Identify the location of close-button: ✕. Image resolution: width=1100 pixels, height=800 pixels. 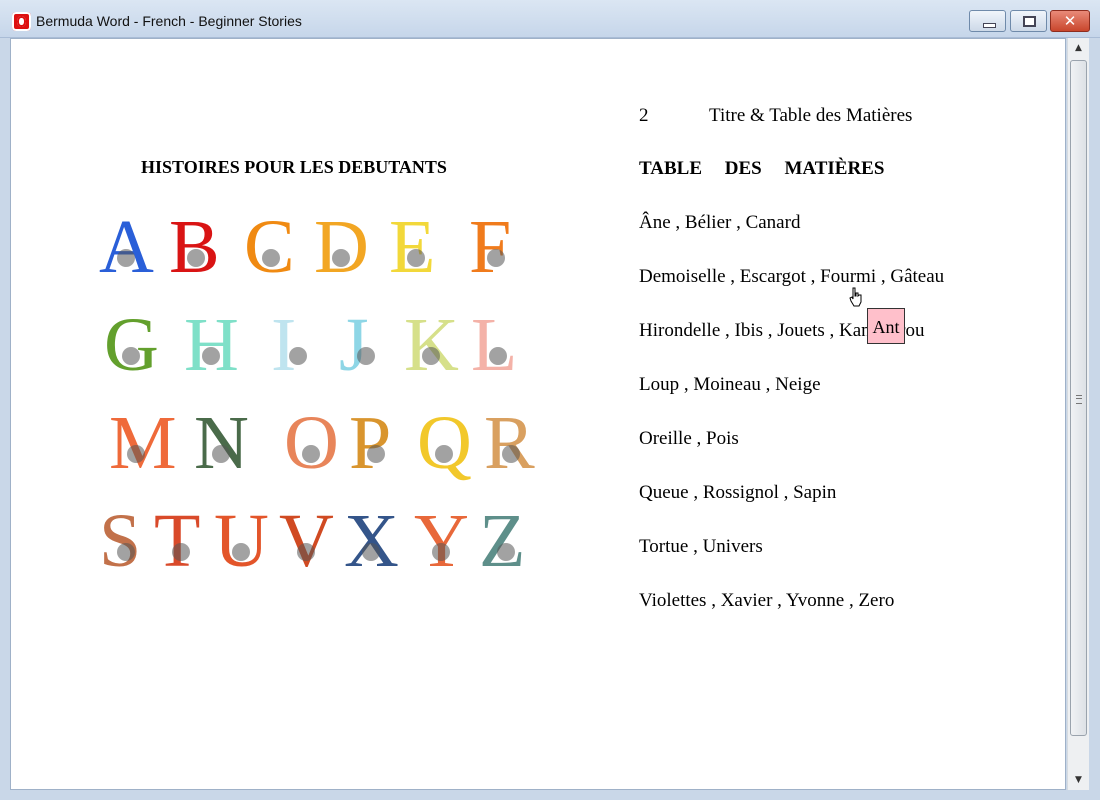
(1070, 21).